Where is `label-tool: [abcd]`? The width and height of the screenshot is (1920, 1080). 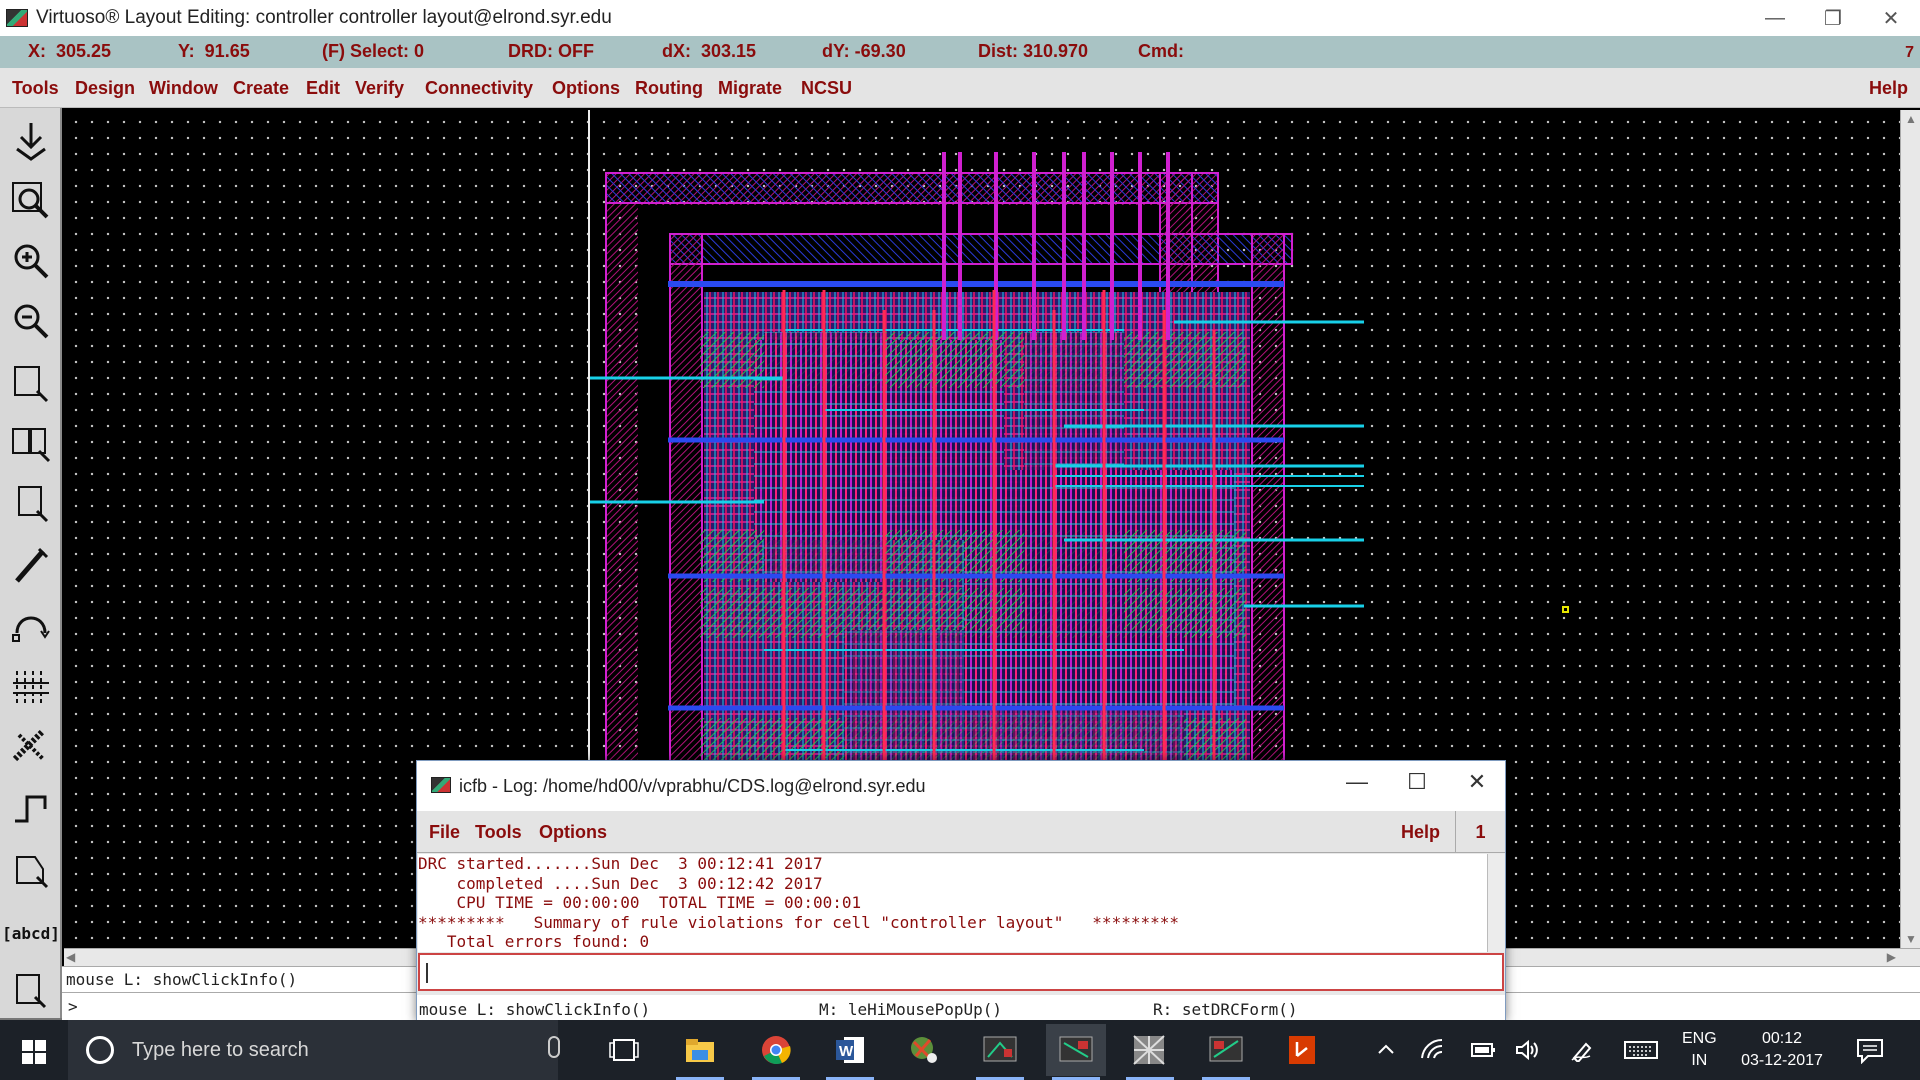
label-tool: [abcd] is located at coordinates (31, 933).